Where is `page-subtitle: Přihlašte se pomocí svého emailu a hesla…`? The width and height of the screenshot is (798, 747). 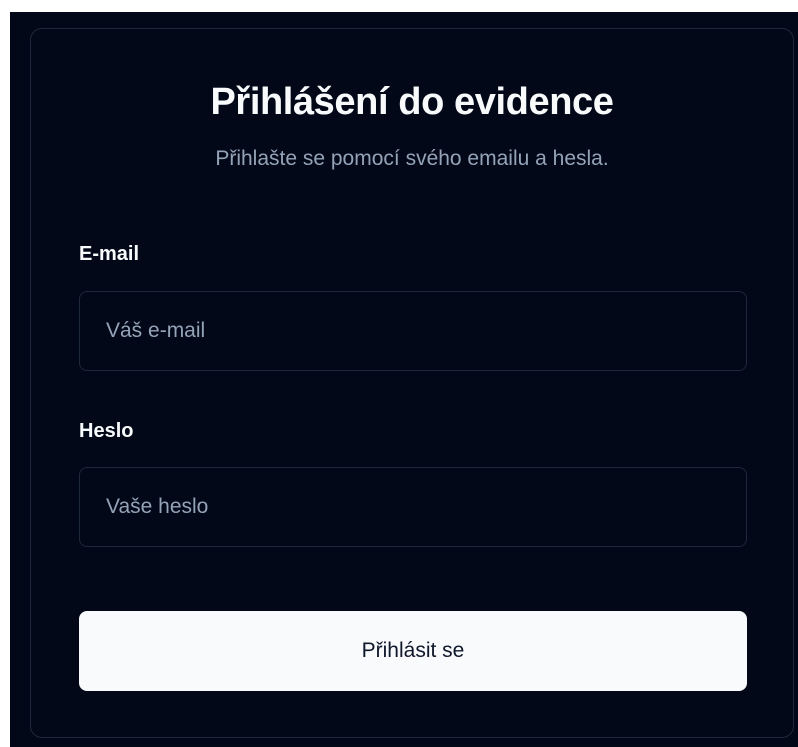
page-subtitle: Přihlašte se pomocí svého emailu a hesla… is located at coordinates (412, 158).